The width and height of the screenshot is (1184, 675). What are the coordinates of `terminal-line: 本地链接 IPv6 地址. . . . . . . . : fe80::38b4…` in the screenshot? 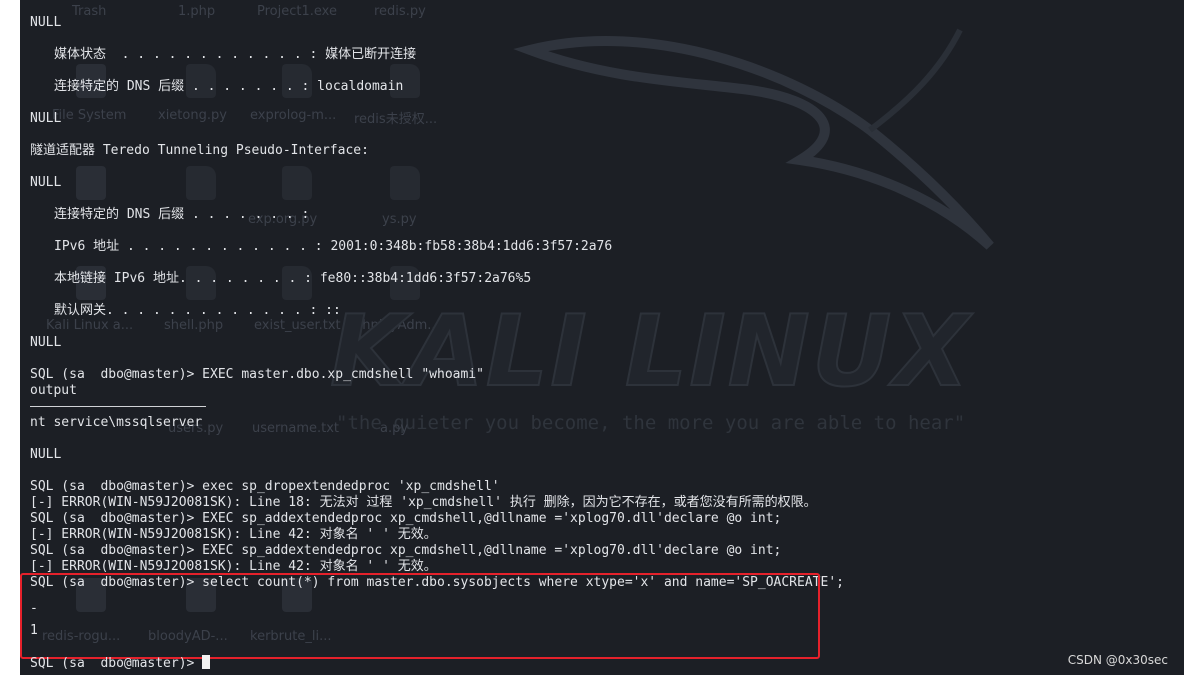 It's located at (293, 278).